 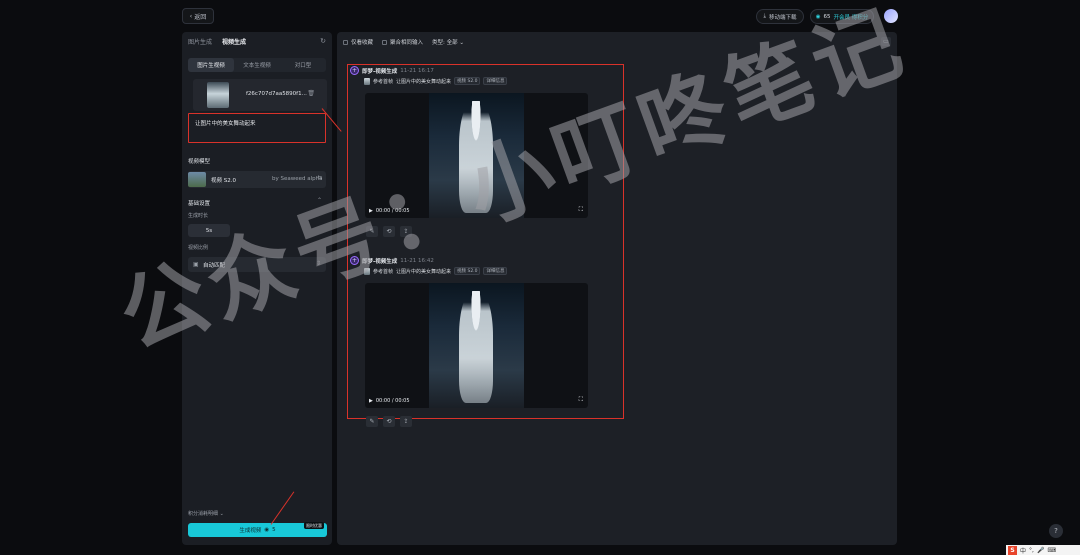 What do you see at coordinates (319, 178) in the screenshot?
I see `switch-icon: ⇆` at bounding box center [319, 178].